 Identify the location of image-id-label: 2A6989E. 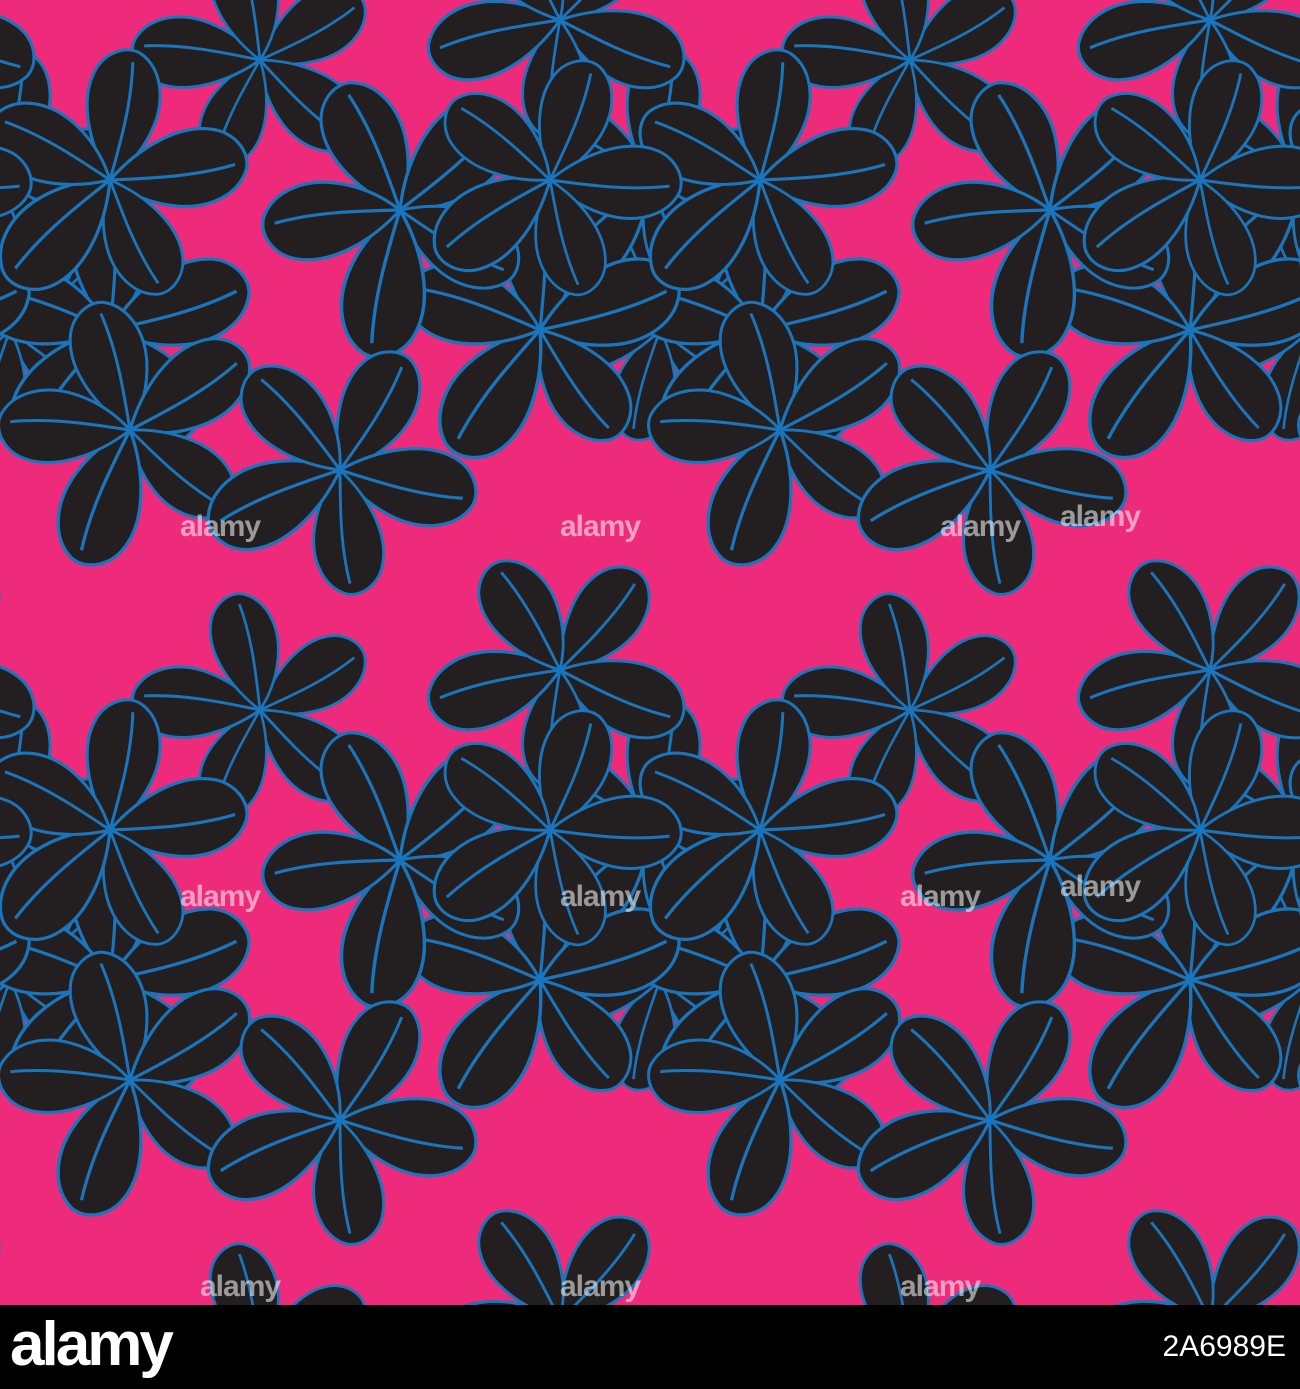
(1224, 1346).